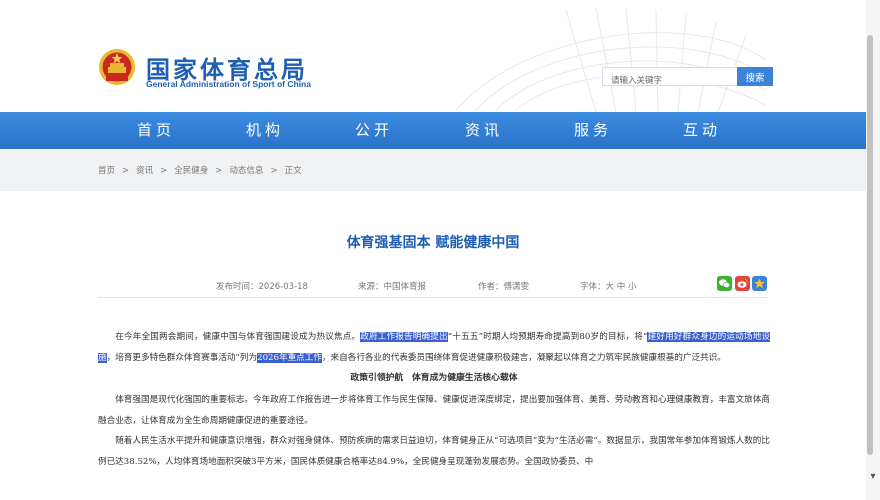 This screenshot has width=880, height=500. I want to click on breadcrumb-item-current: 正文, so click(293, 171).